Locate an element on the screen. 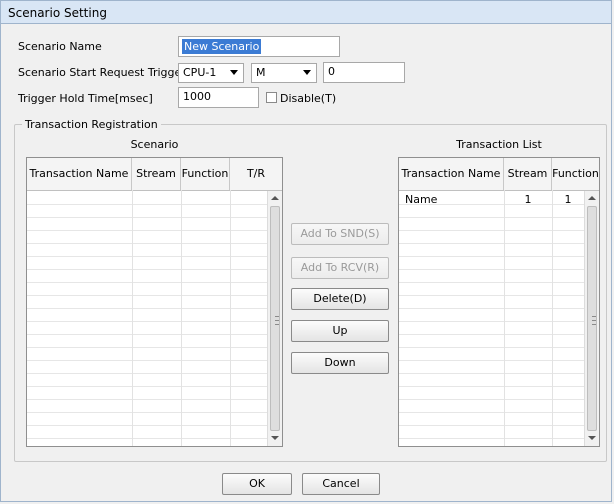 This screenshot has width=614, height=504. trigger-device-value: M is located at coordinates (261, 72).